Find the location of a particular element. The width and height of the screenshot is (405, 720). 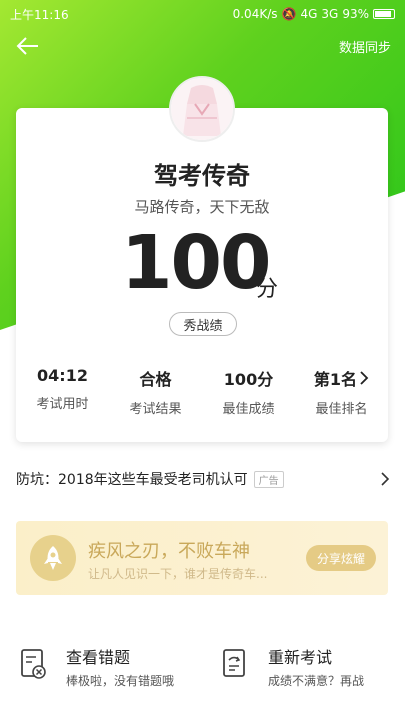

show-record-button: 秀战绩 is located at coordinates (203, 324).